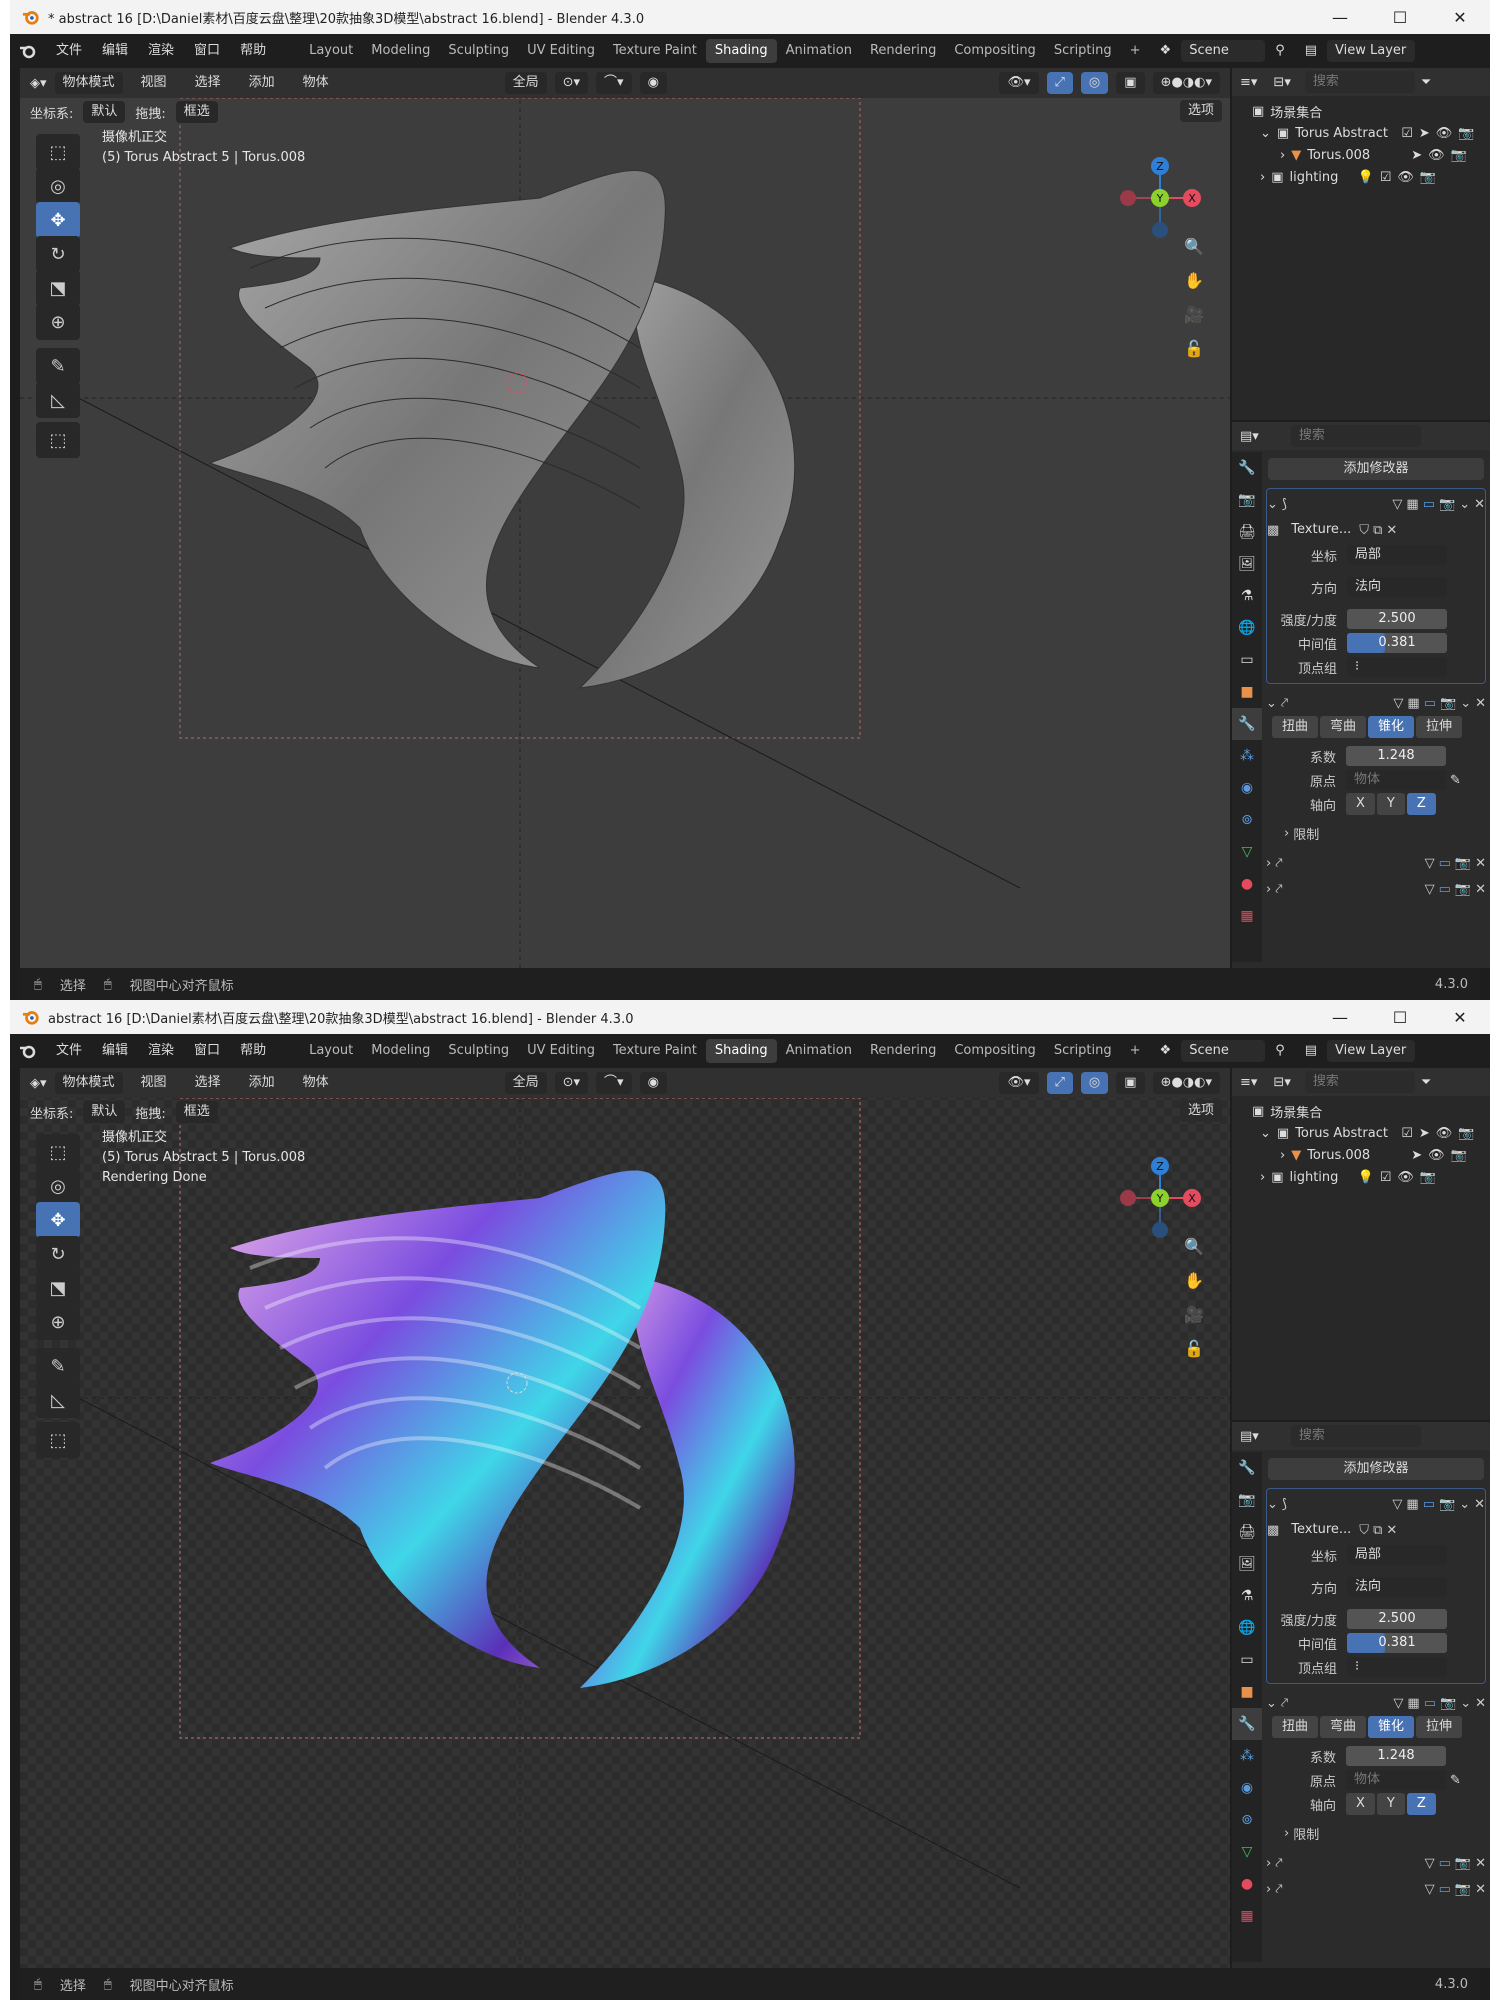 Image resolution: width=1500 pixels, height=2000 pixels. What do you see at coordinates (1223, 51) in the screenshot?
I see `scene-selector: Scene` at bounding box center [1223, 51].